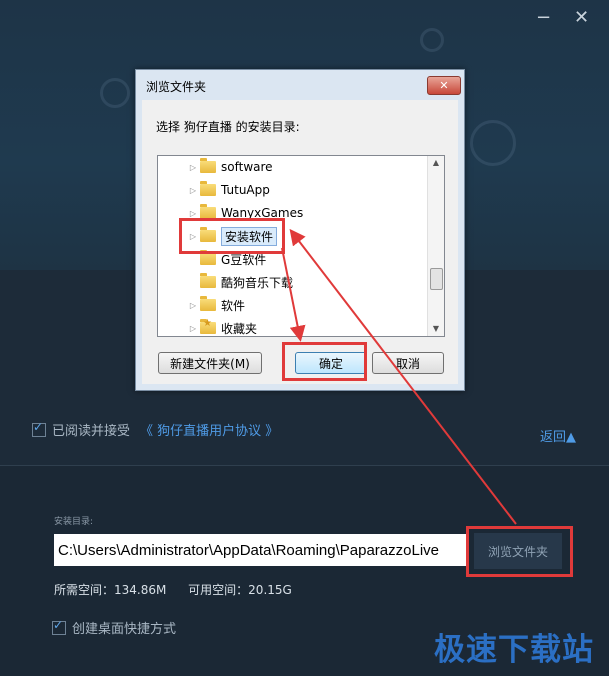 The width and height of the screenshot is (609, 676). I want to click on tree-item: ▷ software, so click(230, 167).